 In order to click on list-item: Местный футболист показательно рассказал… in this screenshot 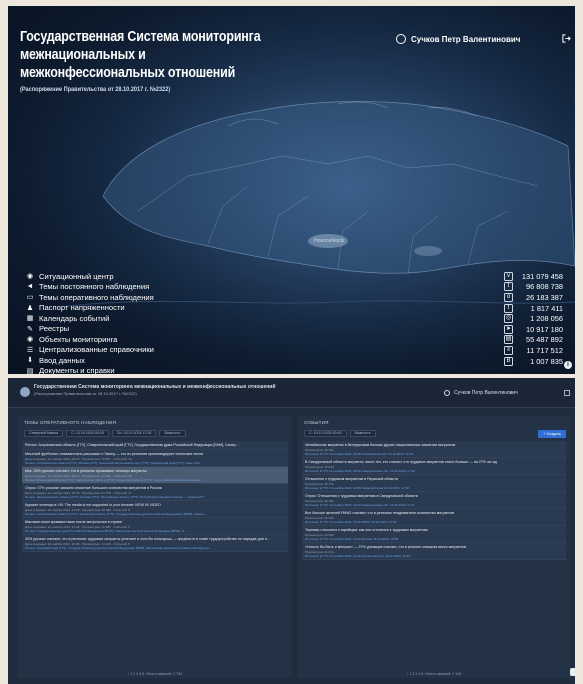, I will do `click(155, 458)`.